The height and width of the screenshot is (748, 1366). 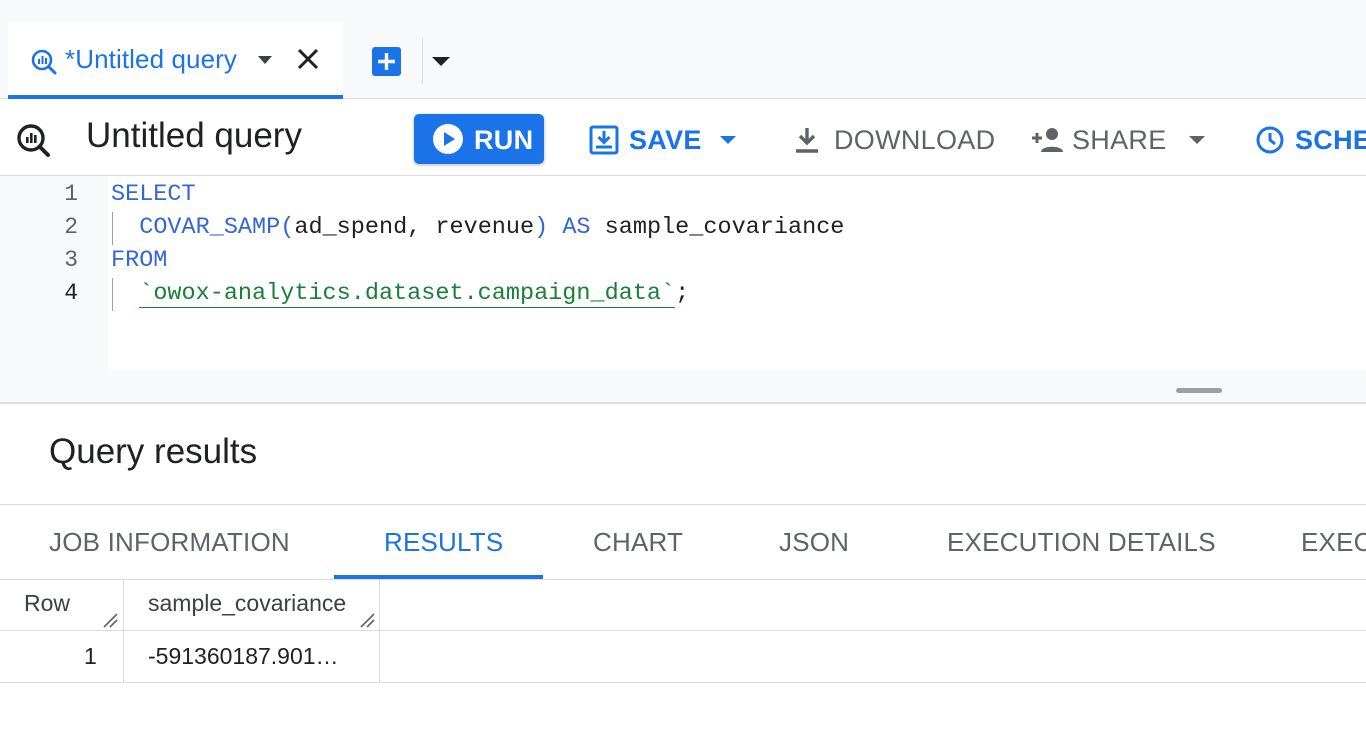 What do you see at coordinates (71, 194) in the screenshot?
I see `line-number: 1` at bounding box center [71, 194].